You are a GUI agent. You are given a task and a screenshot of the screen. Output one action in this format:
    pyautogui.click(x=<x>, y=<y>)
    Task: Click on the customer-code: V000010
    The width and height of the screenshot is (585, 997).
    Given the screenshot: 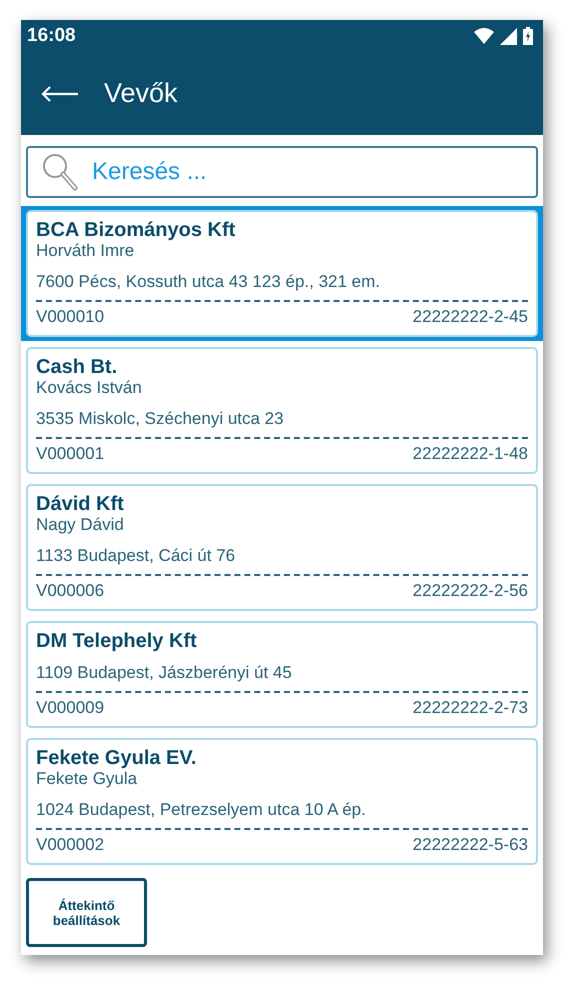 What is the action you would take?
    pyautogui.click(x=70, y=317)
    